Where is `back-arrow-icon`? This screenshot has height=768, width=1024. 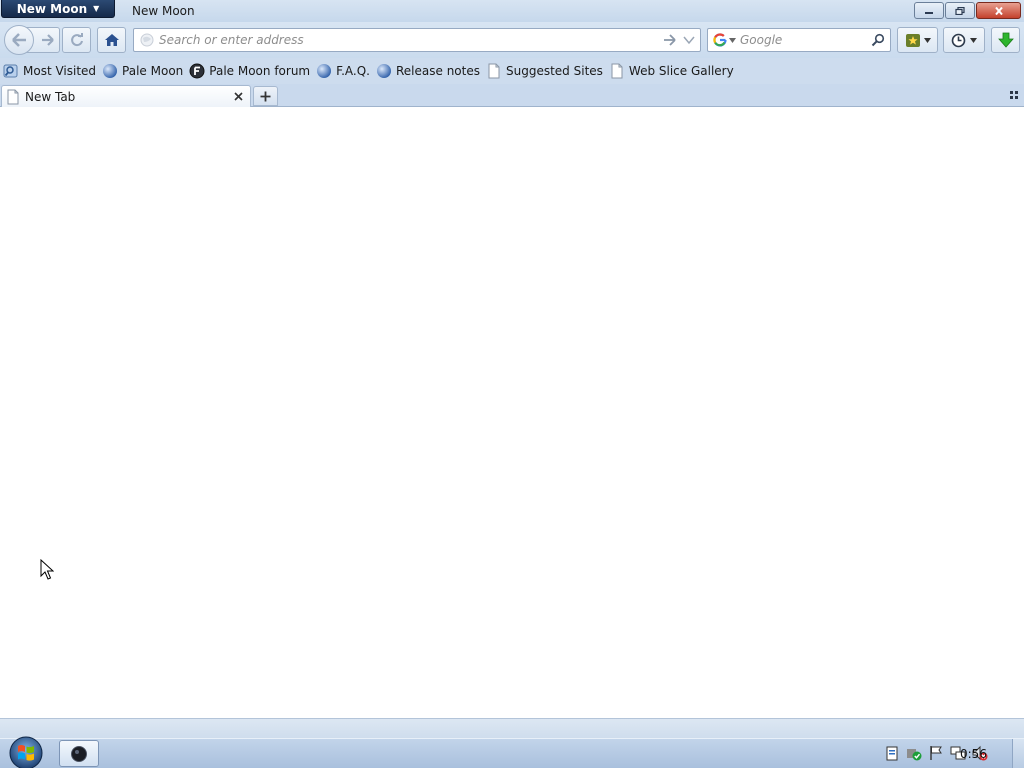 back-arrow-icon is located at coordinates (19, 40).